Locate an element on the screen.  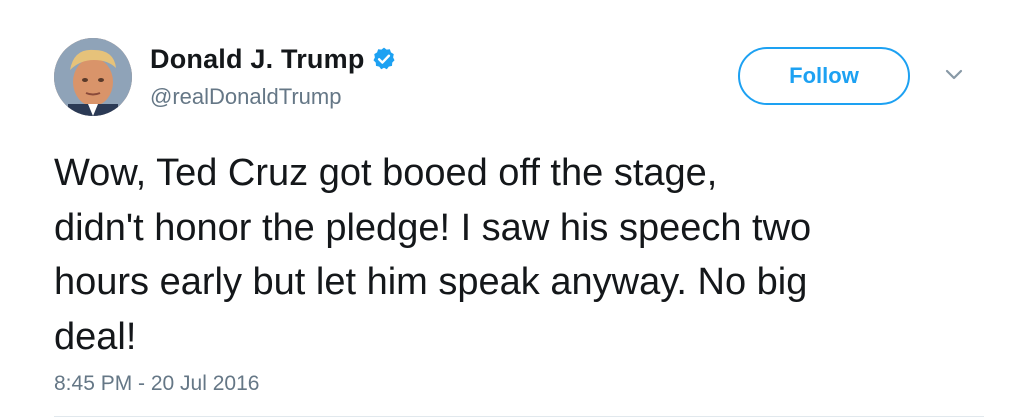
avatar is located at coordinates (93, 77).